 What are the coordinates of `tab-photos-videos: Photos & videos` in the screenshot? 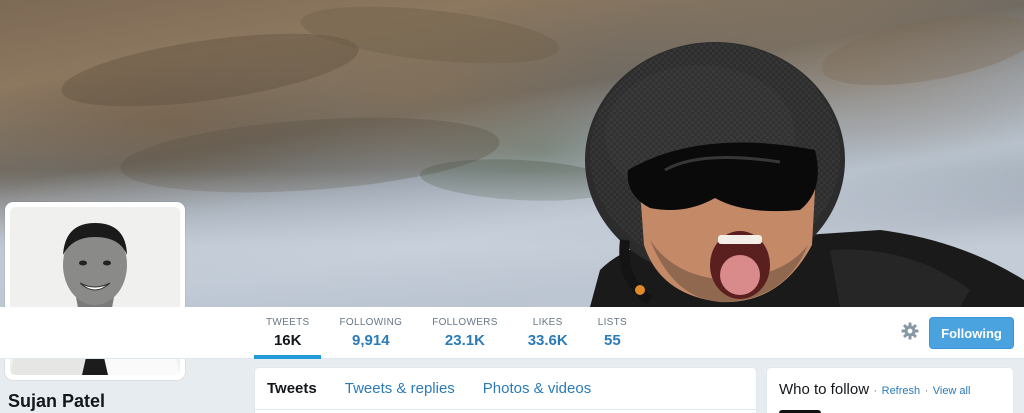 It's located at (537, 388).